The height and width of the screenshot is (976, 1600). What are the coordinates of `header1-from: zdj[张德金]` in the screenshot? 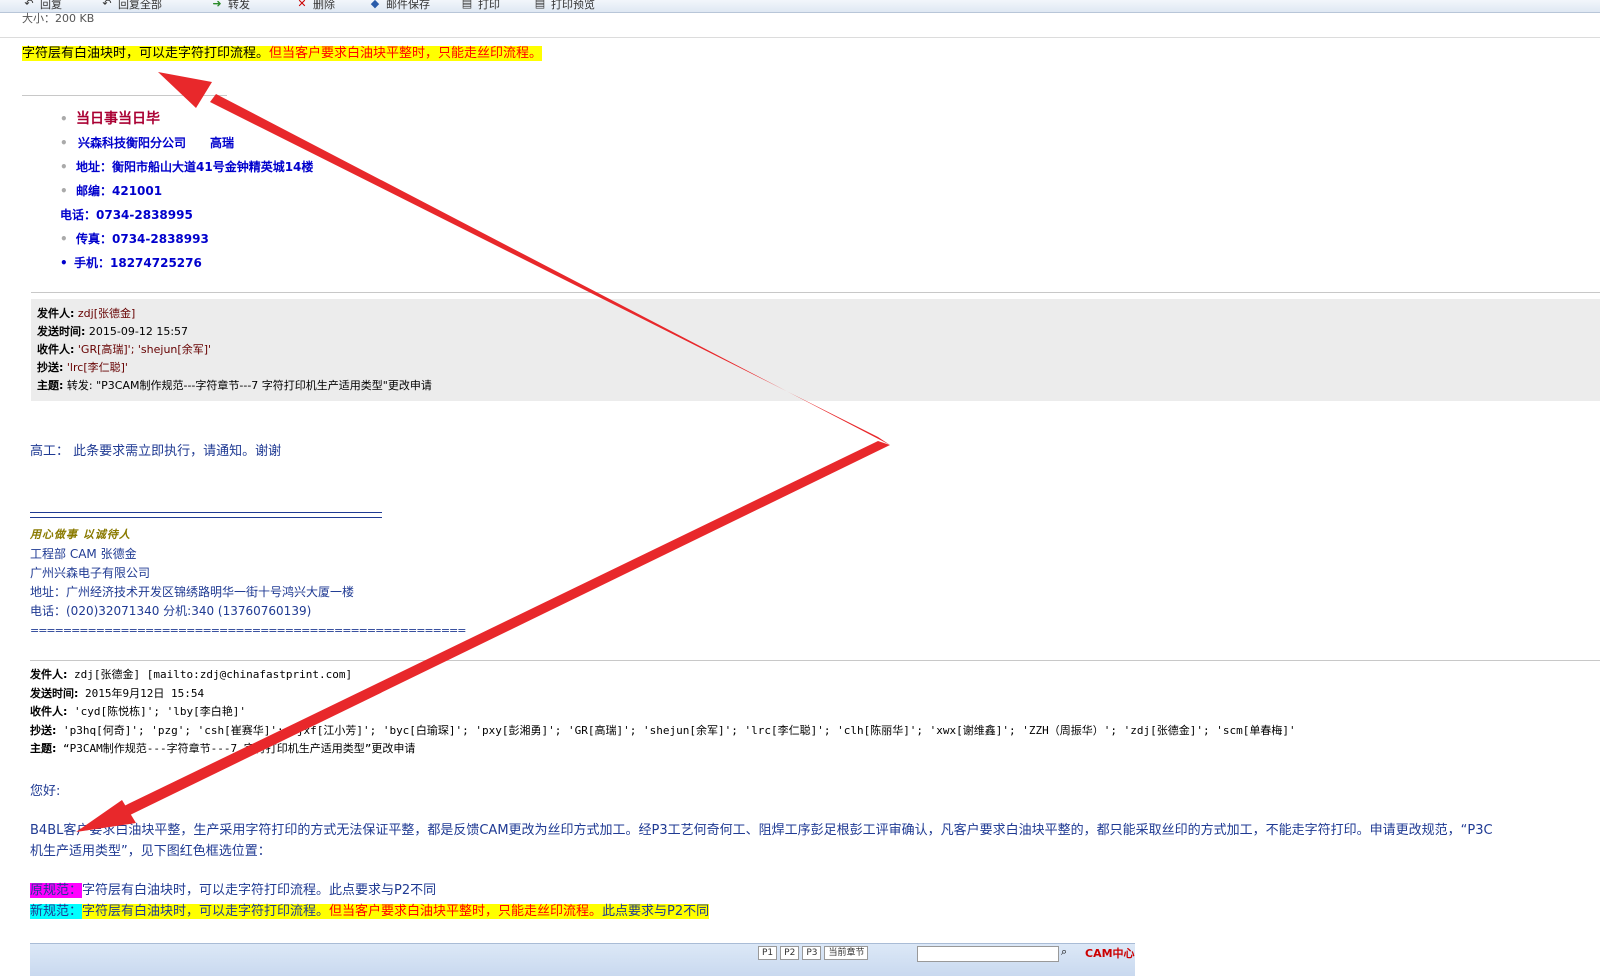 It's located at (106, 313).